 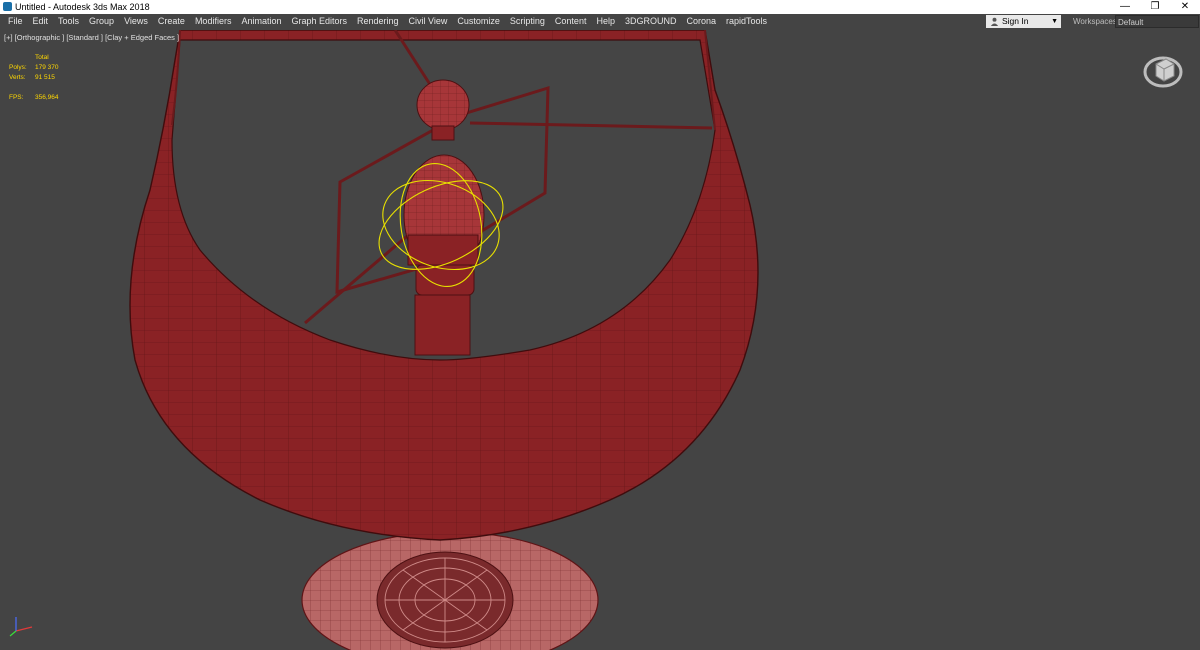 I want to click on polys-label: Polys:, so click(x=18, y=67).